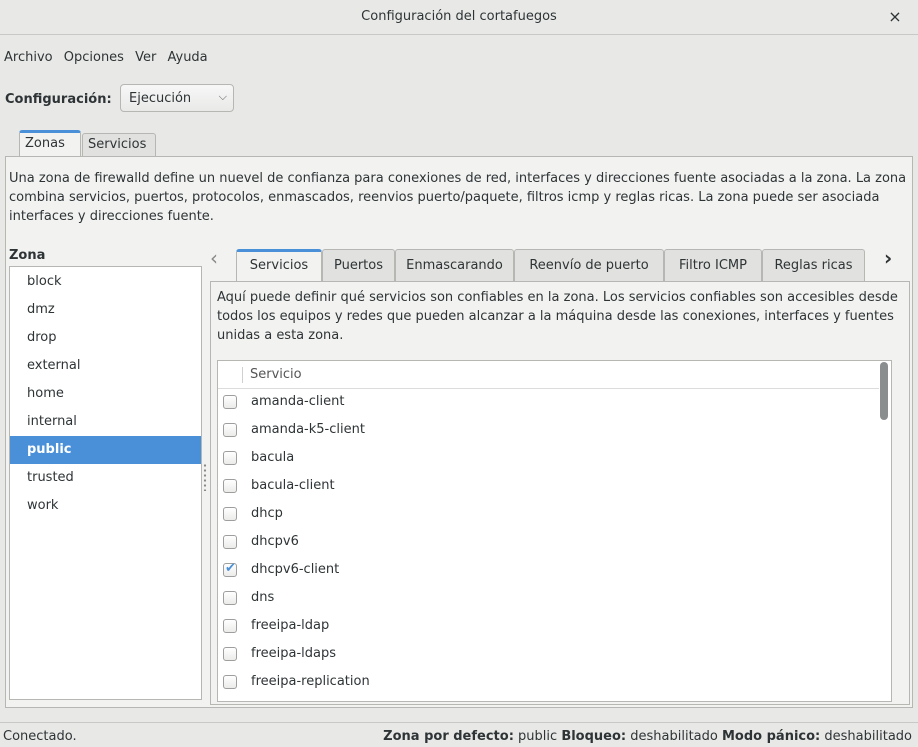 This screenshot has width=918, height=747. Describe the element at coordinates (813, 265) in the screenshot. I see `tab-reglas-ricas: Reglas ricas` at that location.